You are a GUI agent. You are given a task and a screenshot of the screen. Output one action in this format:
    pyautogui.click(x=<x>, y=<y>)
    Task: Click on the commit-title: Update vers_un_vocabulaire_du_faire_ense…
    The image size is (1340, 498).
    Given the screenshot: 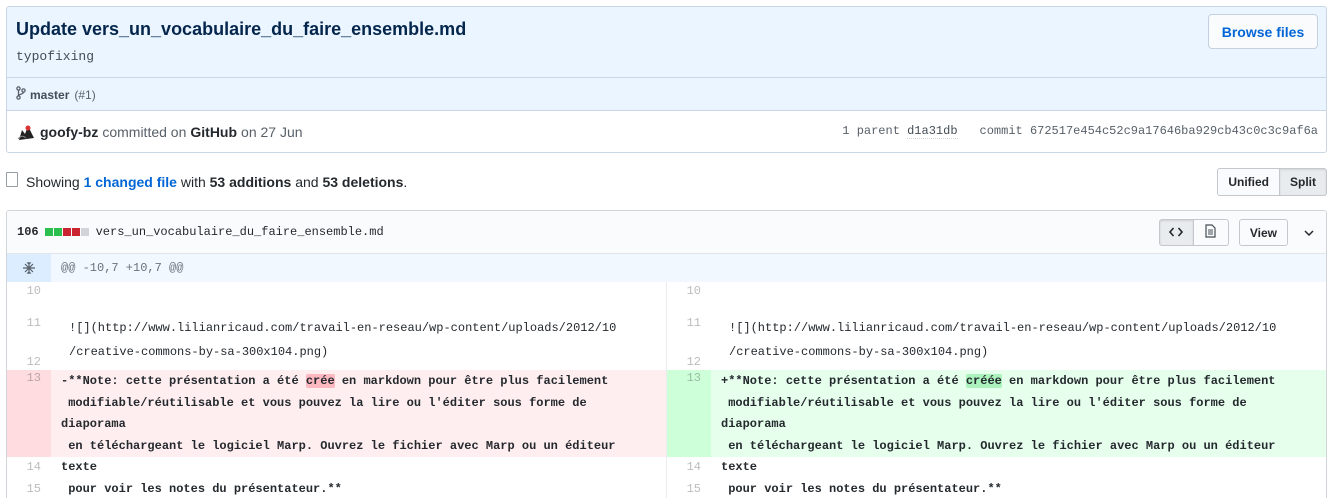 What is the action you would take?
    pyautogui.click(x=241, y=29)
    